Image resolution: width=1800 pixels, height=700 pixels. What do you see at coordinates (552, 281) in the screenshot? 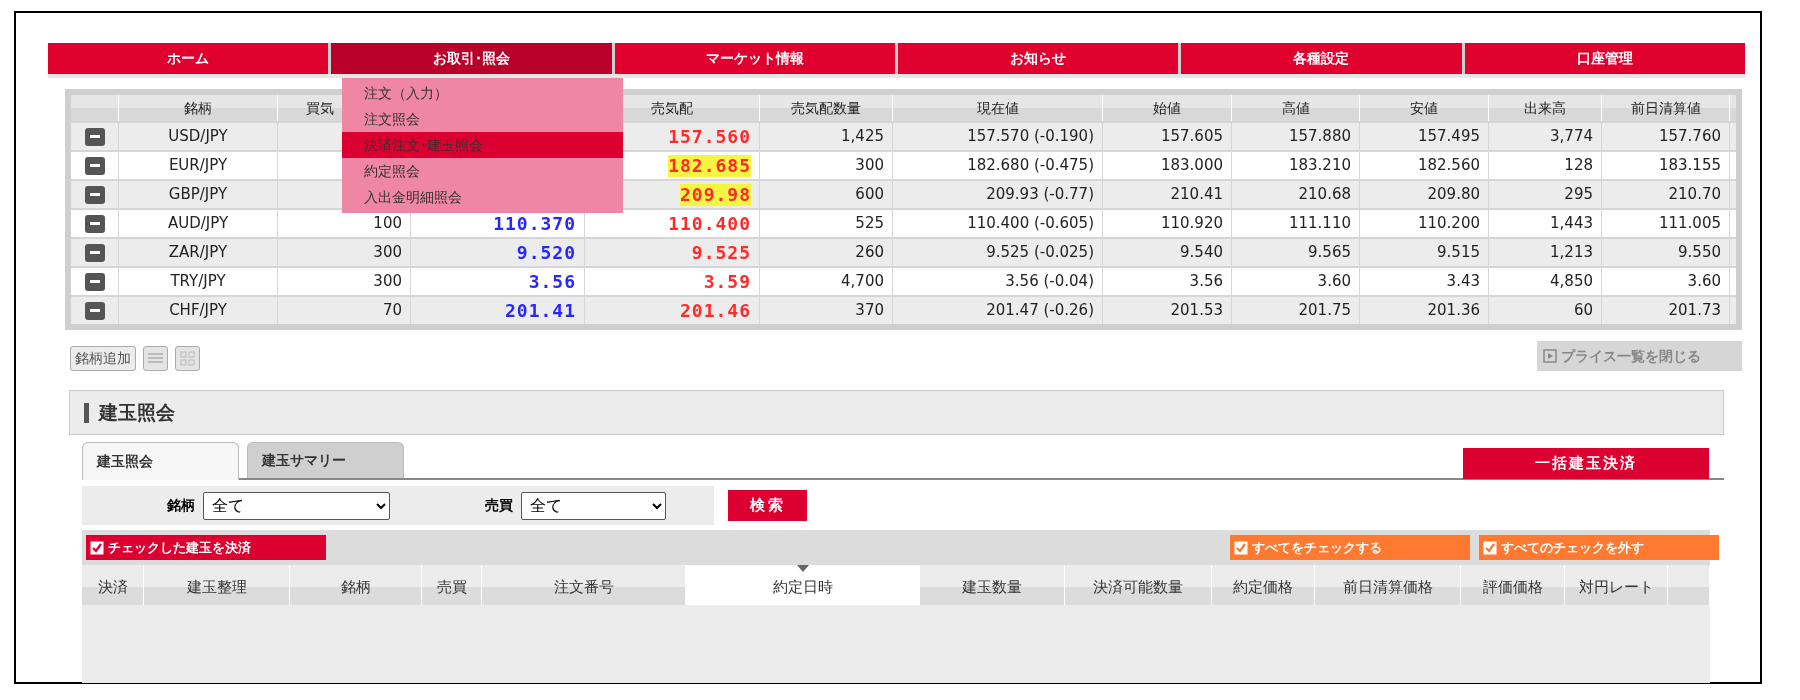
I see `bid-price: 3.56` at bounding box center [552, 281].